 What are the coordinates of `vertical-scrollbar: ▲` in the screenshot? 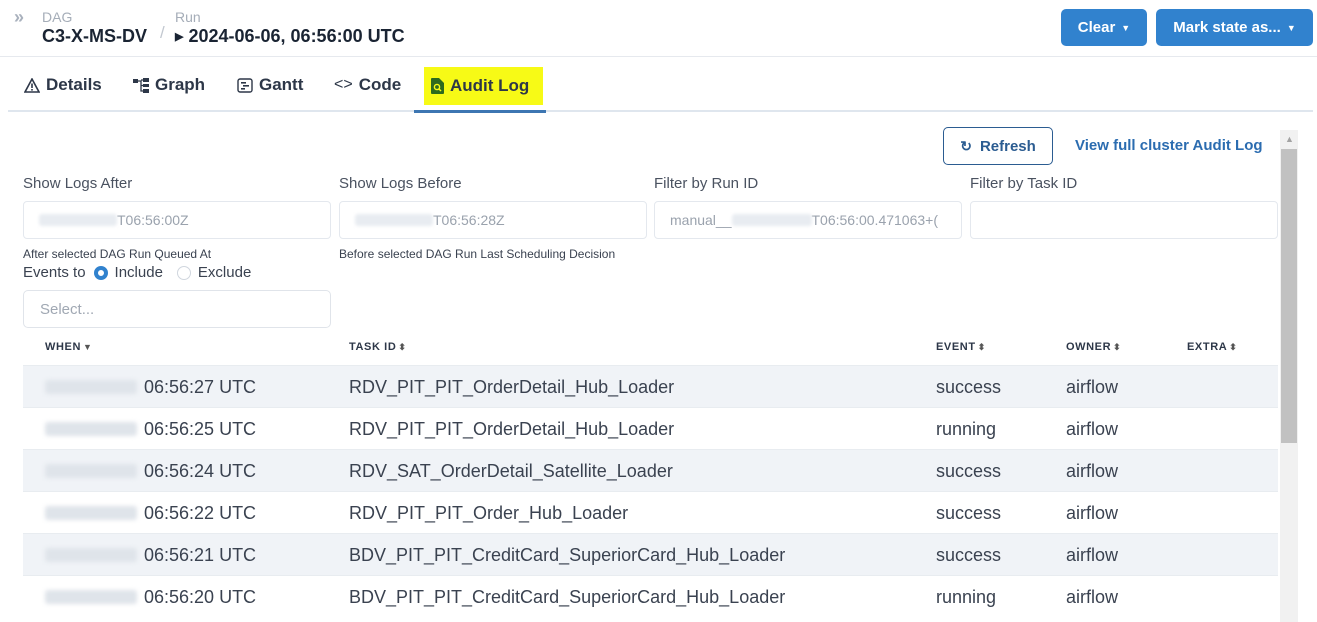 It's located at (1289, 376).